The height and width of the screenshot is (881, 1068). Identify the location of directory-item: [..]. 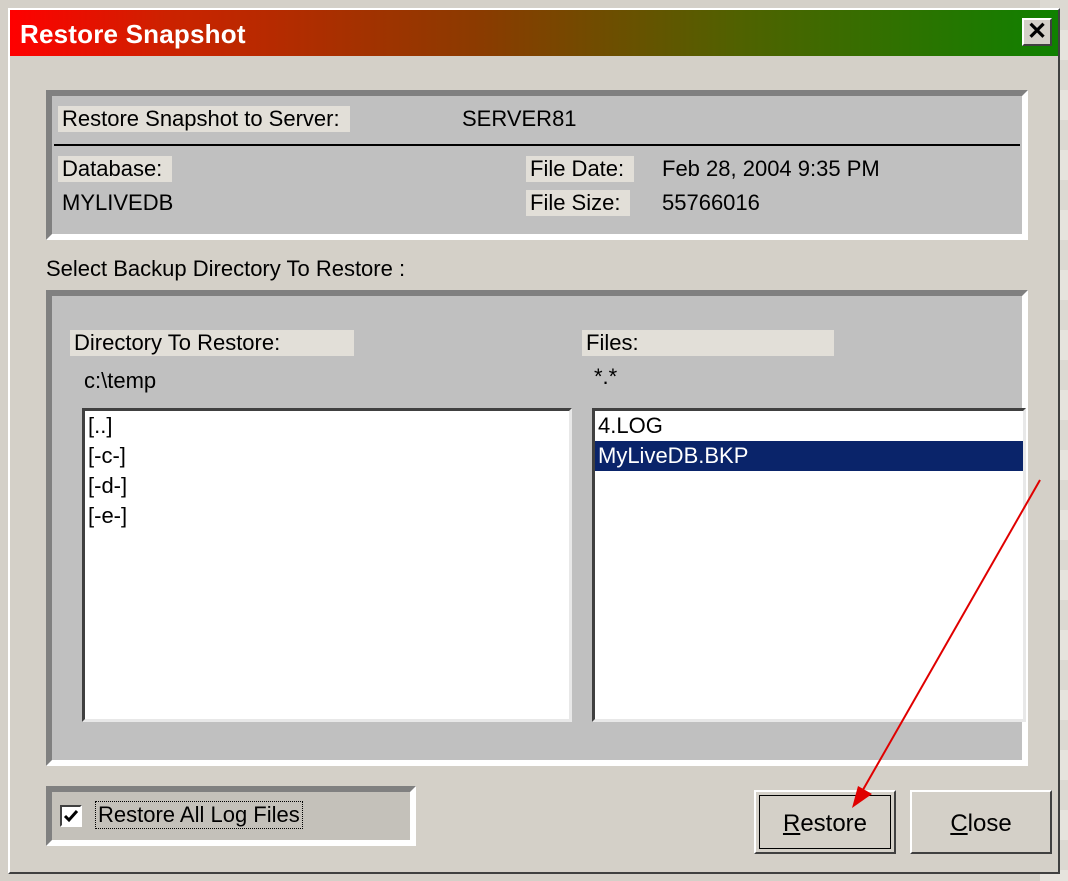
(327, 426).